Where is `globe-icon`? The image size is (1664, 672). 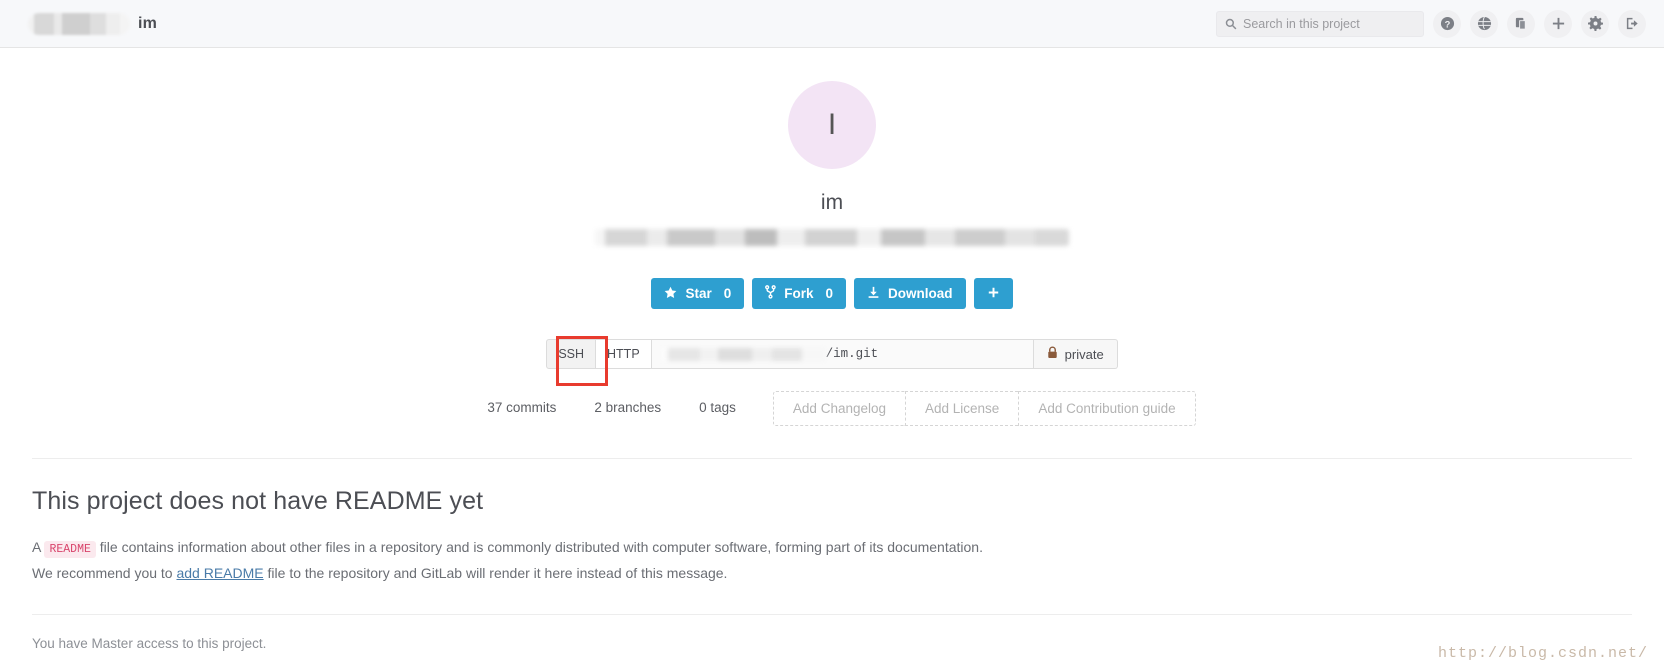 globe-icon is located at coordinates (1484, 23).